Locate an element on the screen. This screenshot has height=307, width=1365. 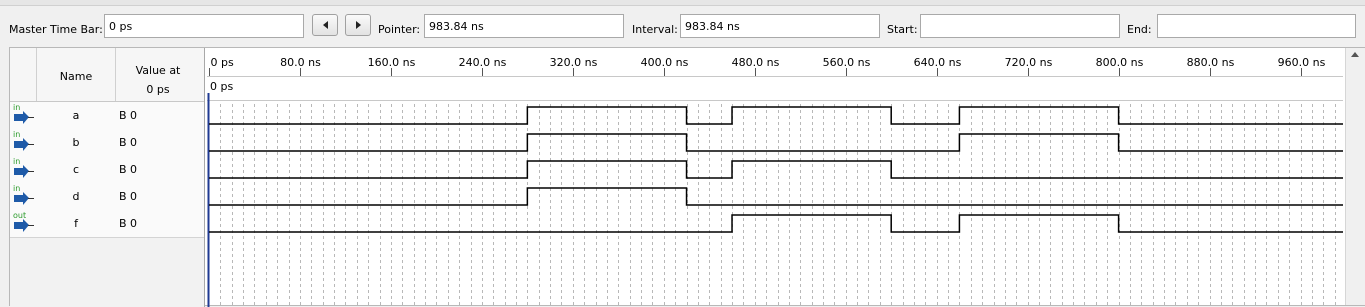
signal-row: in b B 0 is located at coordinates (107, 143).